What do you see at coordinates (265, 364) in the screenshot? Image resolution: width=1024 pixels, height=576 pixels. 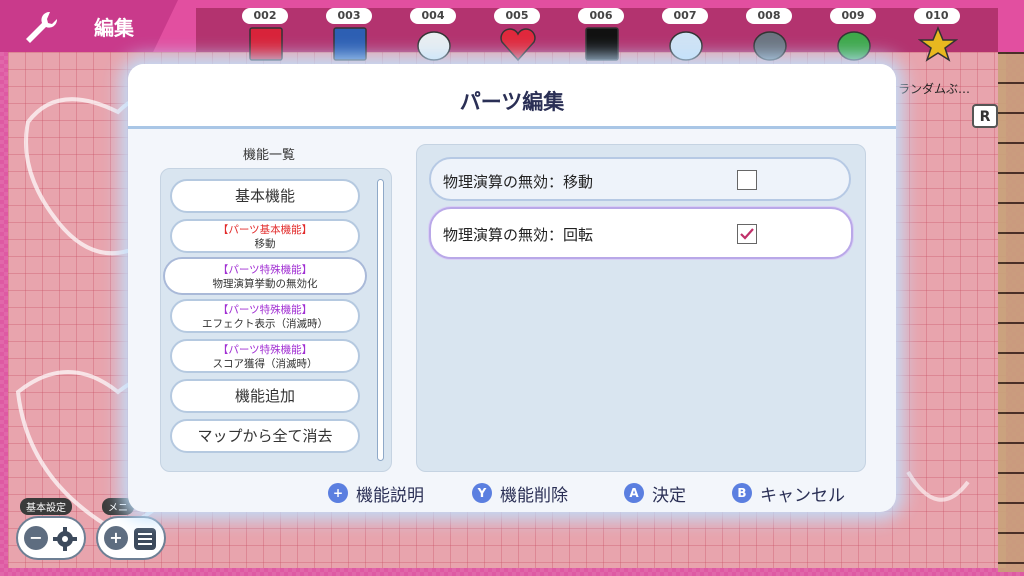 I see `list-item-label: スコア獲得（消滅時）` at bounding box center [265, 364].